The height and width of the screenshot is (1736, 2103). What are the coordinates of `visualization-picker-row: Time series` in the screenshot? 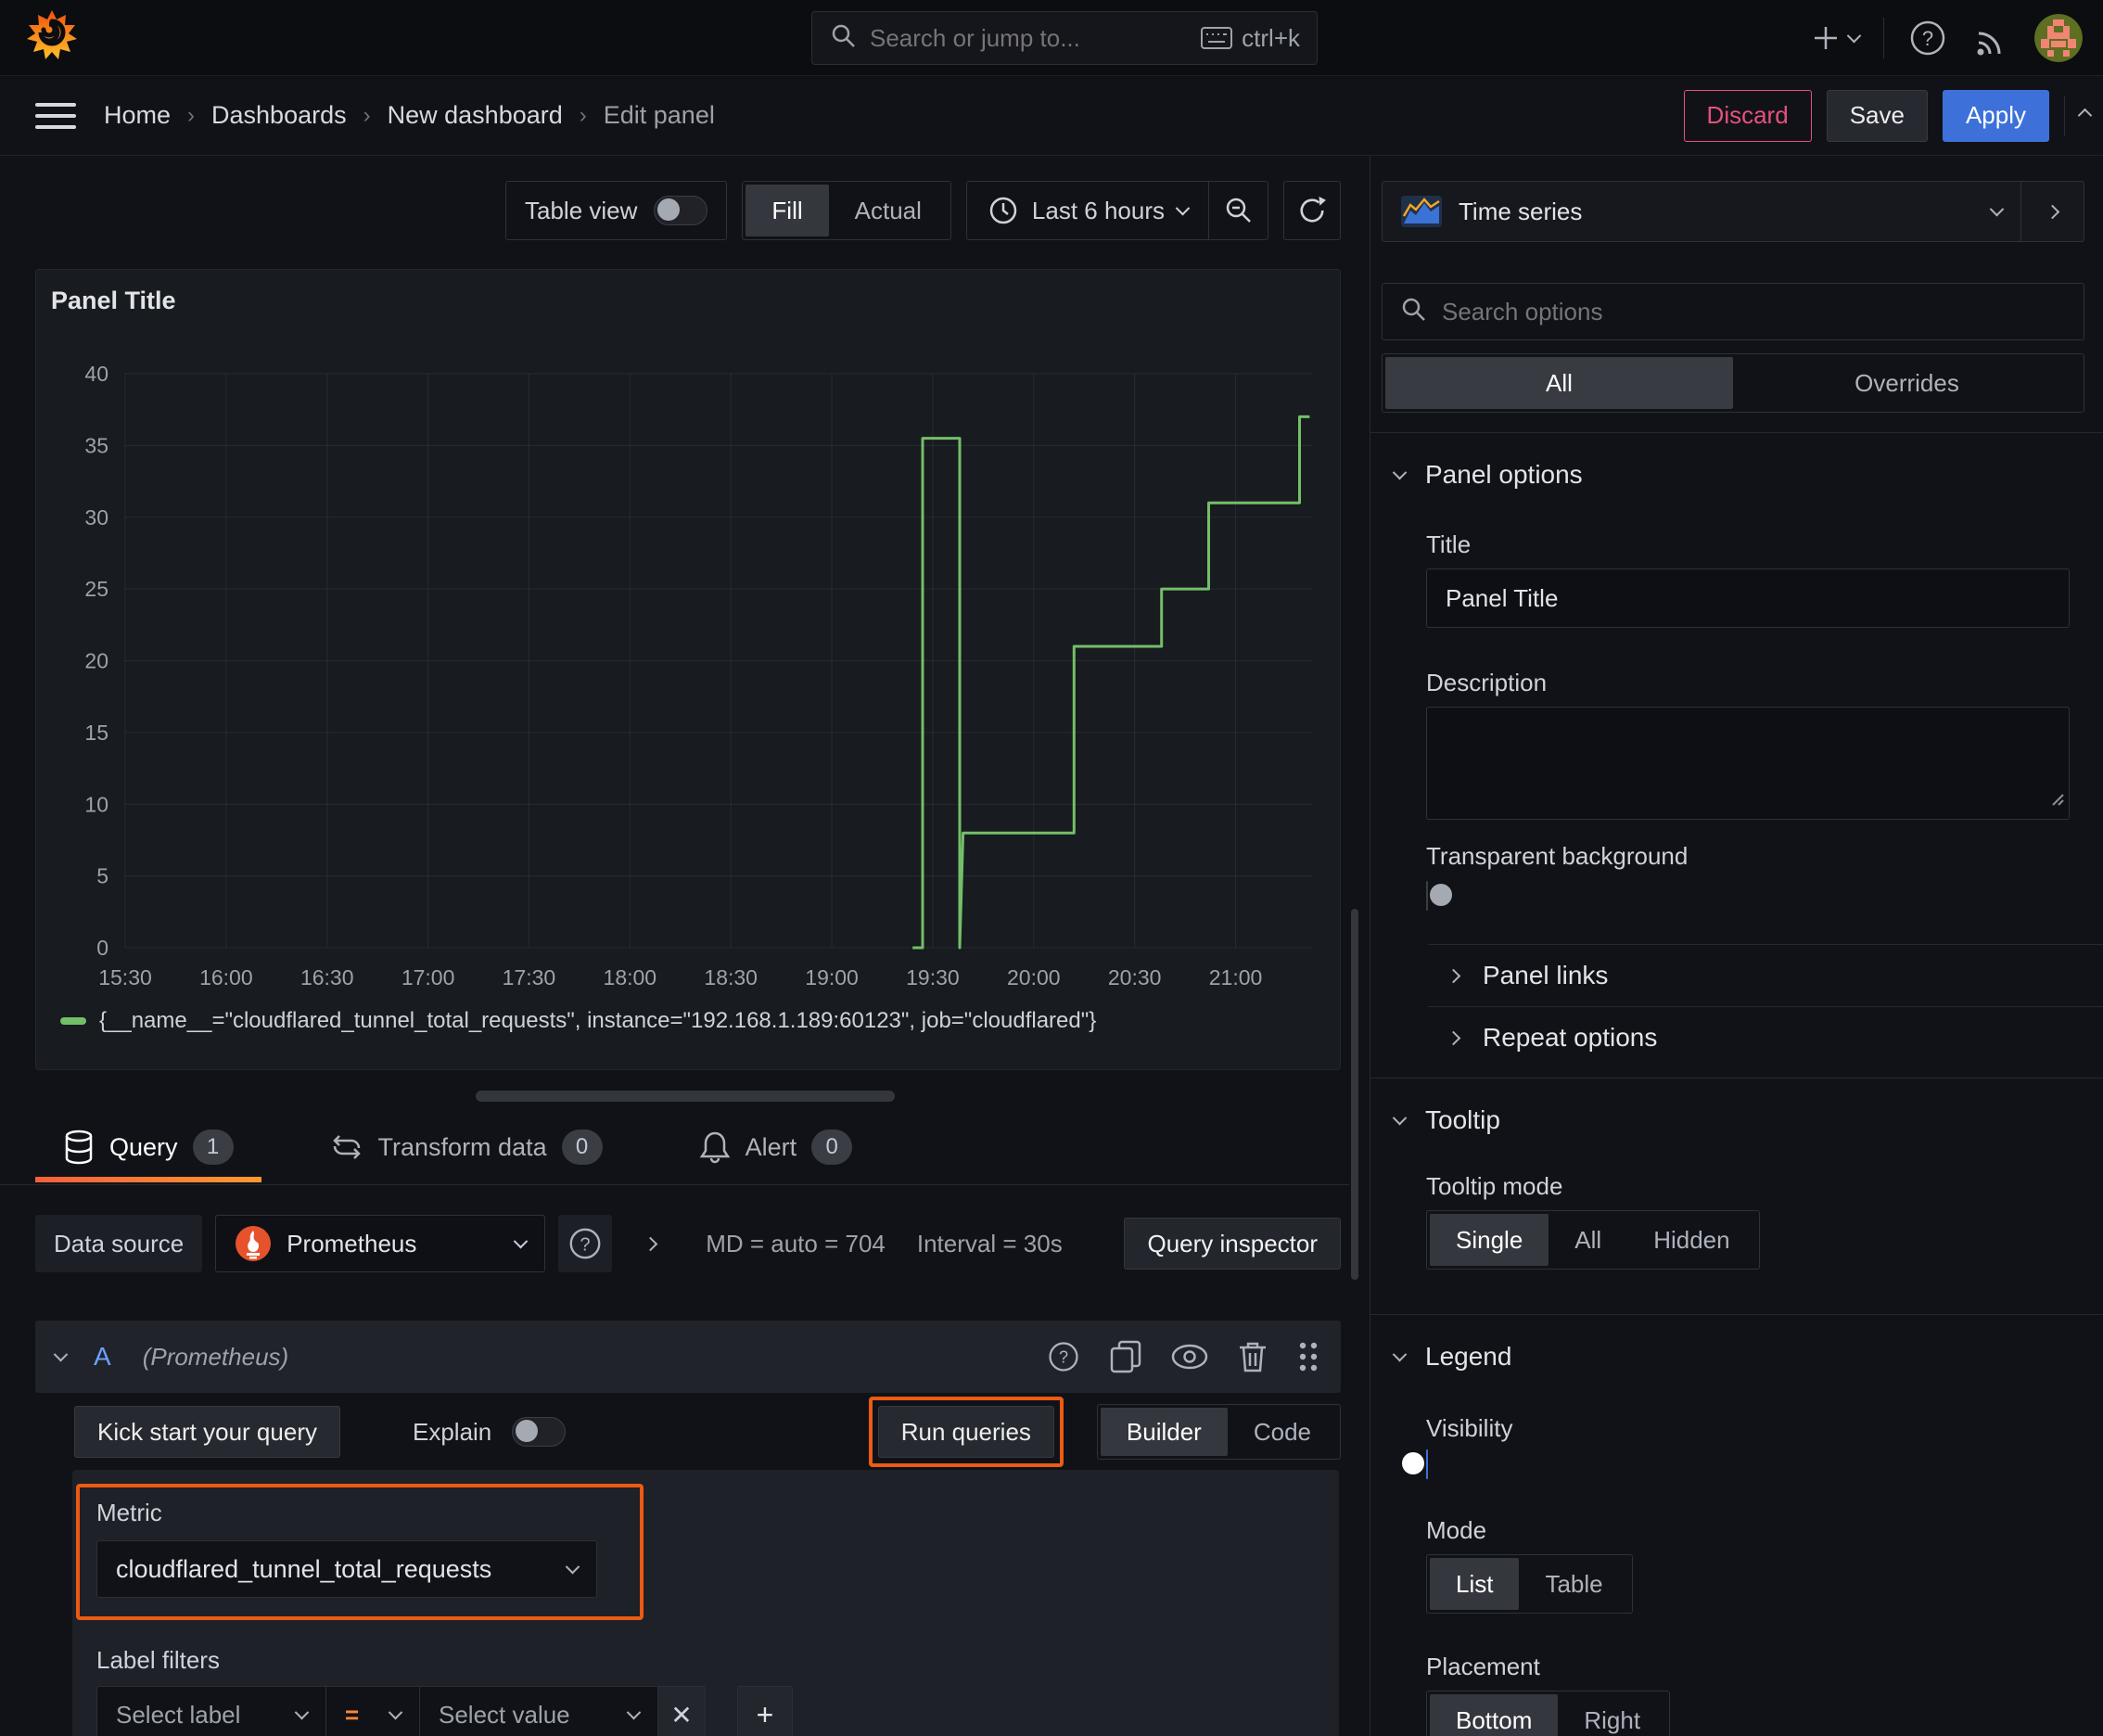 It's located at (1733, 211).